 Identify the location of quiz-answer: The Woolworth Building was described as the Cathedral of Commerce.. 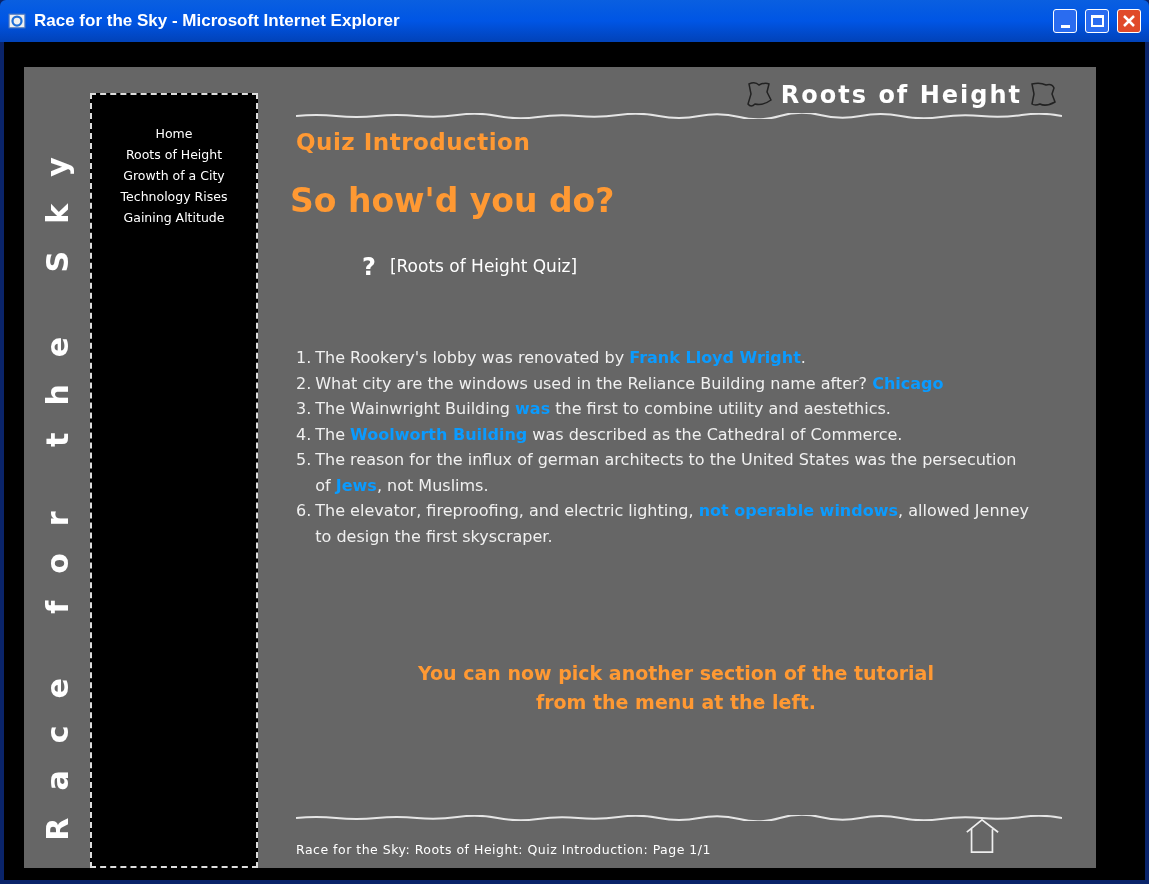
(609, 434).